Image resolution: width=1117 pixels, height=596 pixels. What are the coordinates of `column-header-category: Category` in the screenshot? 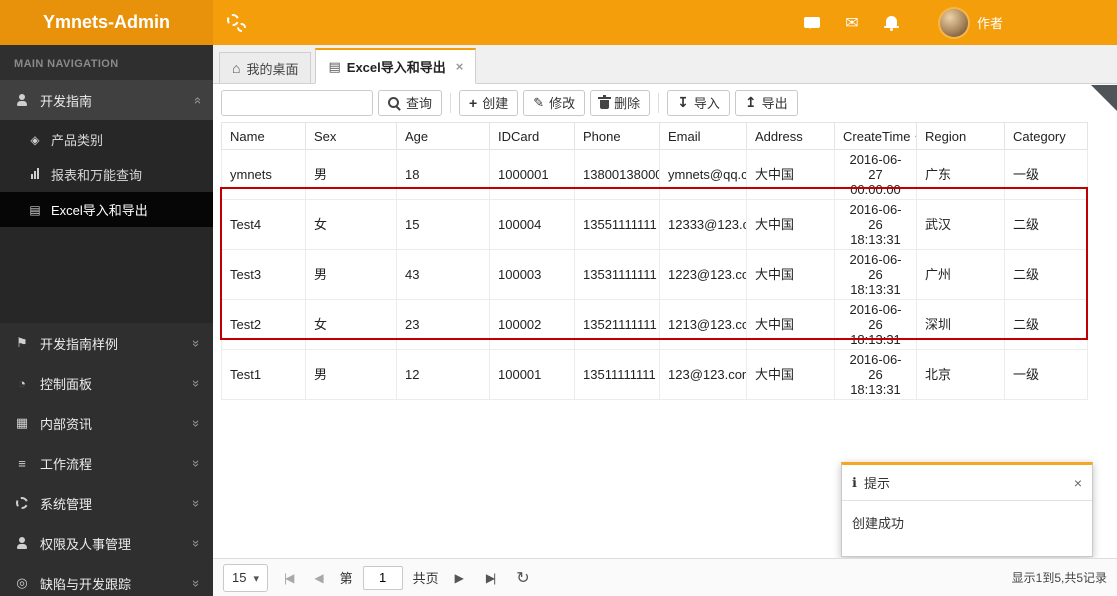 It's located at (1046, 136).